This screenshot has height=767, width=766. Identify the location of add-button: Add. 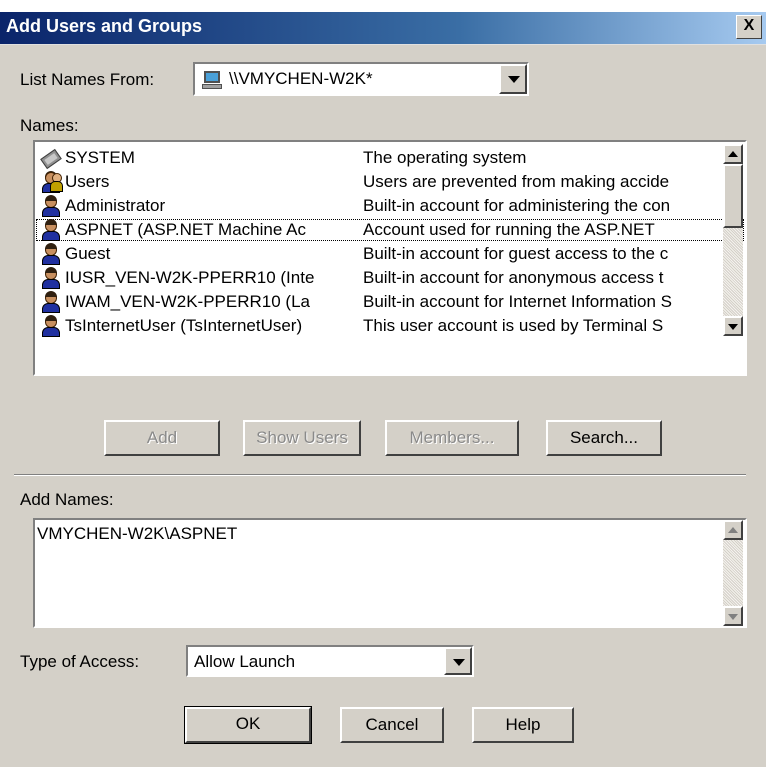
(162, 438).